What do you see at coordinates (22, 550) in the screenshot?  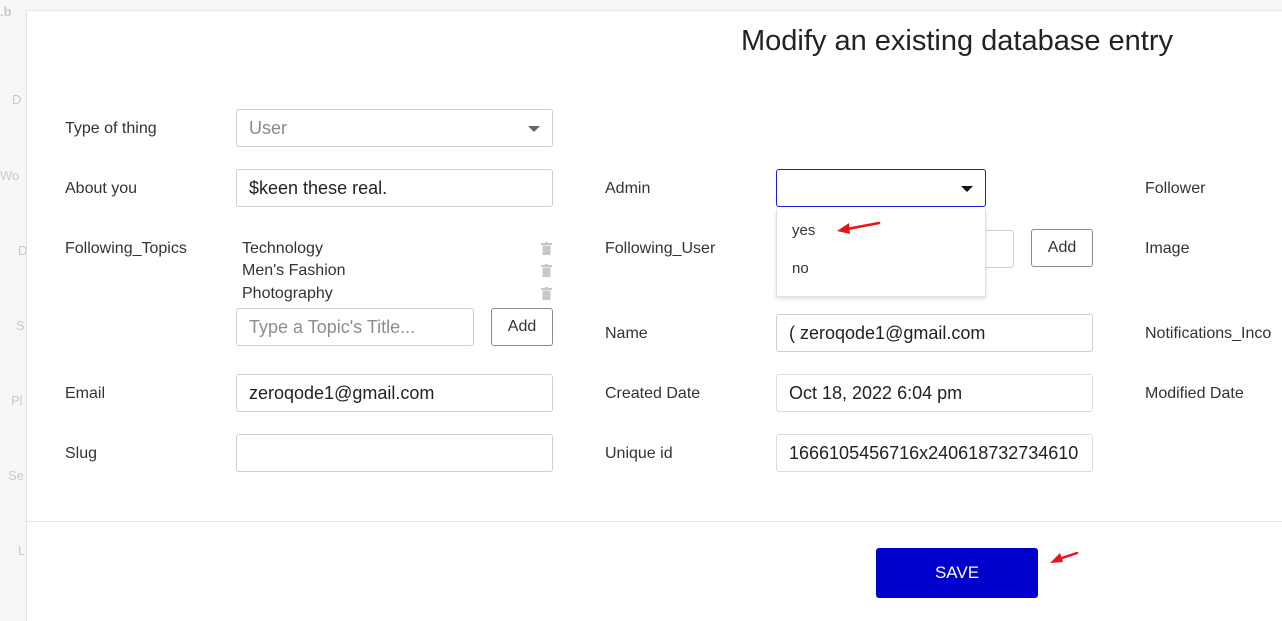 I see `background-sidebar-text: L` at bounding box center [22, 550].